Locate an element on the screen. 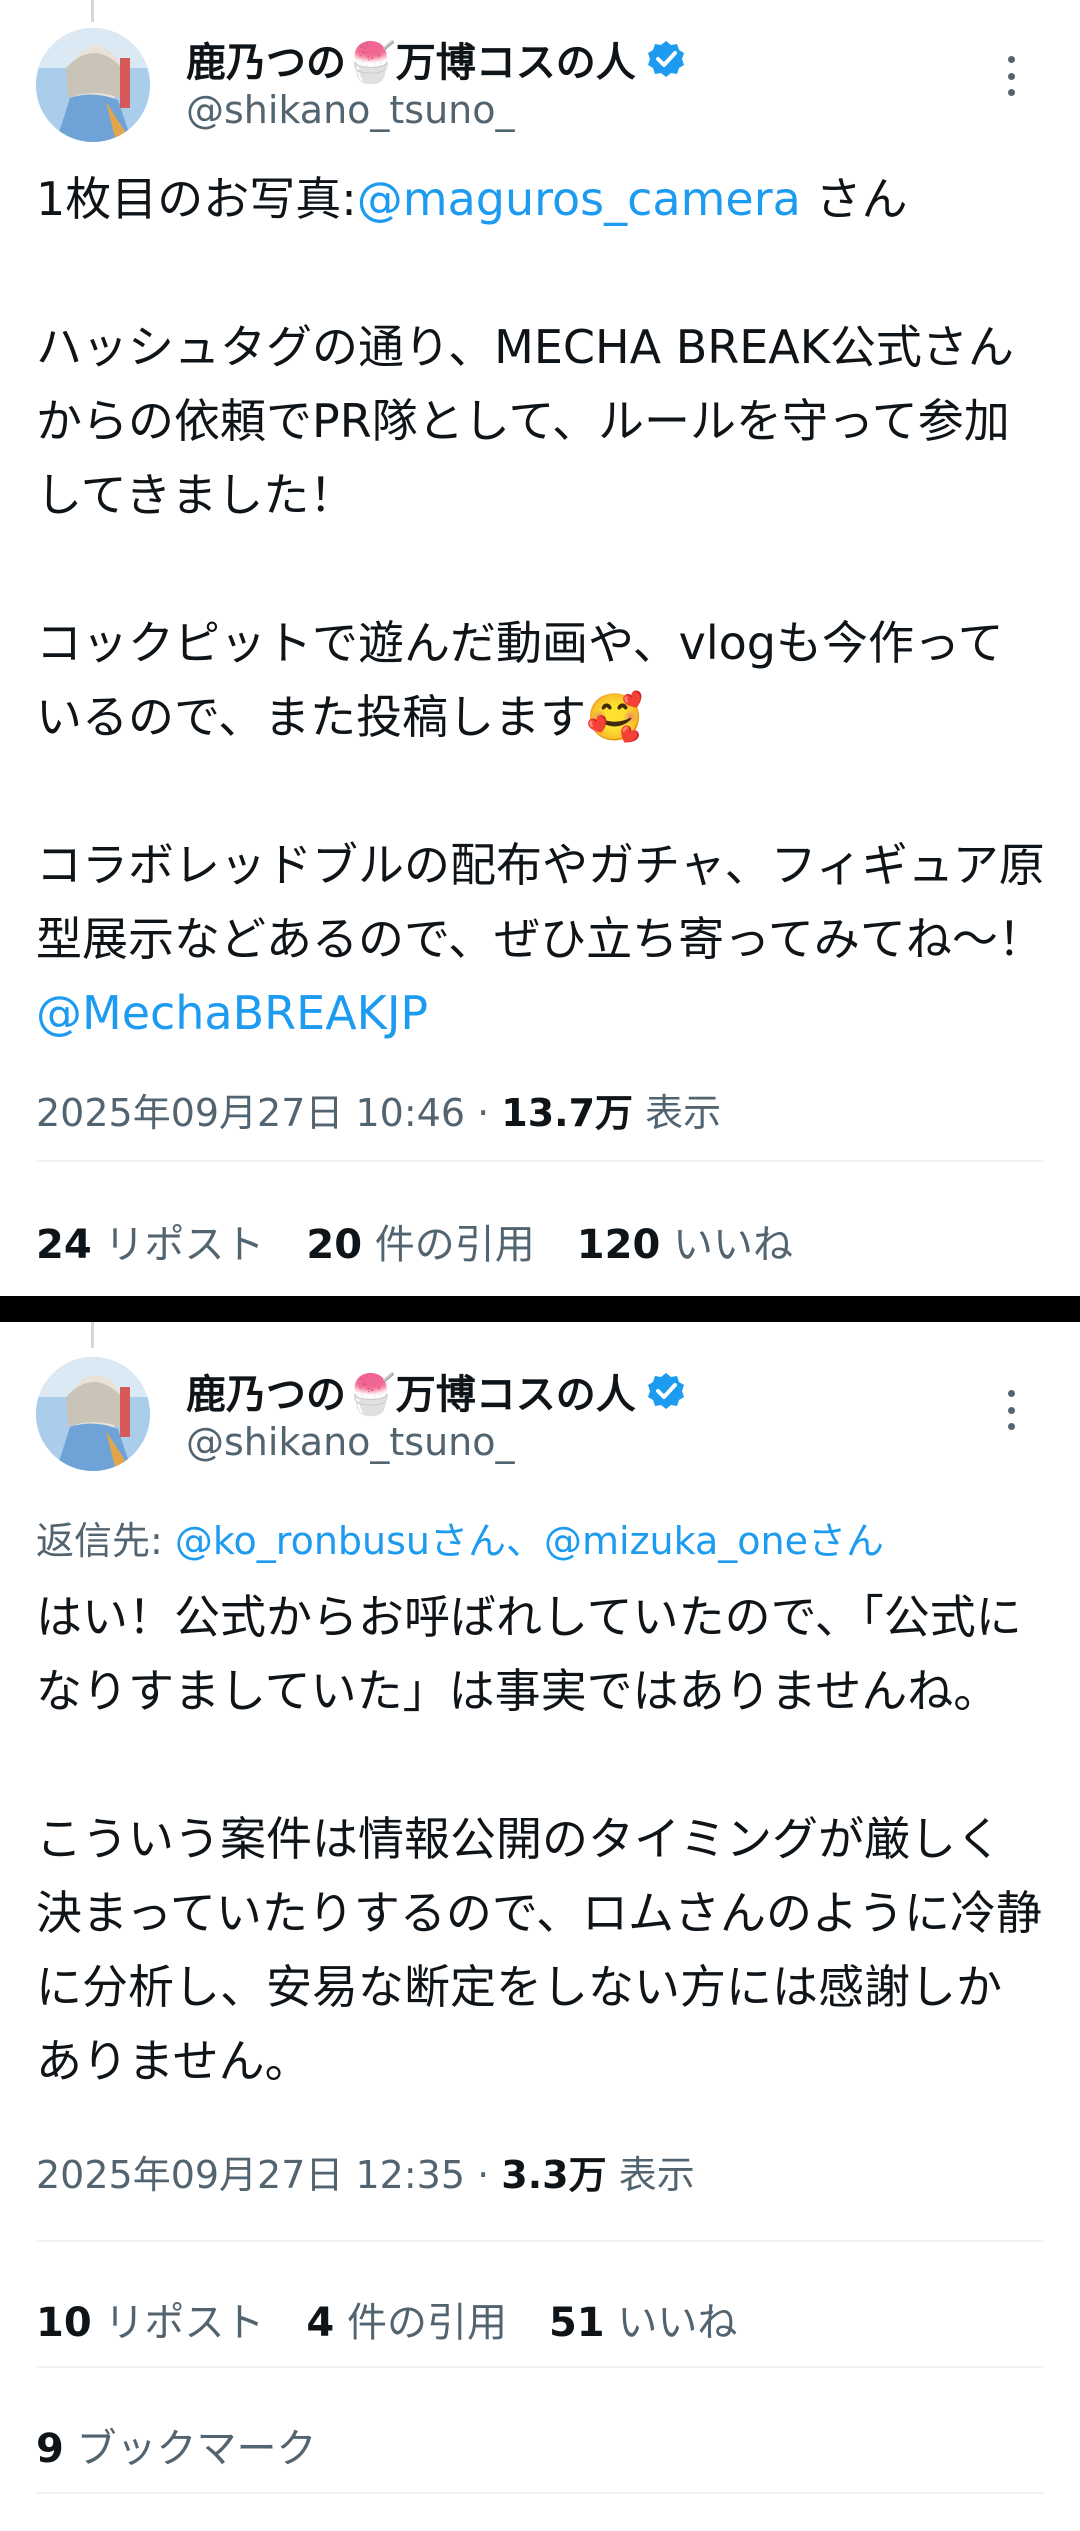 This screenshot has width=1080, height=2531. bookmark-stats: 9 ブックマーク is located at coordinates (197, 2445).